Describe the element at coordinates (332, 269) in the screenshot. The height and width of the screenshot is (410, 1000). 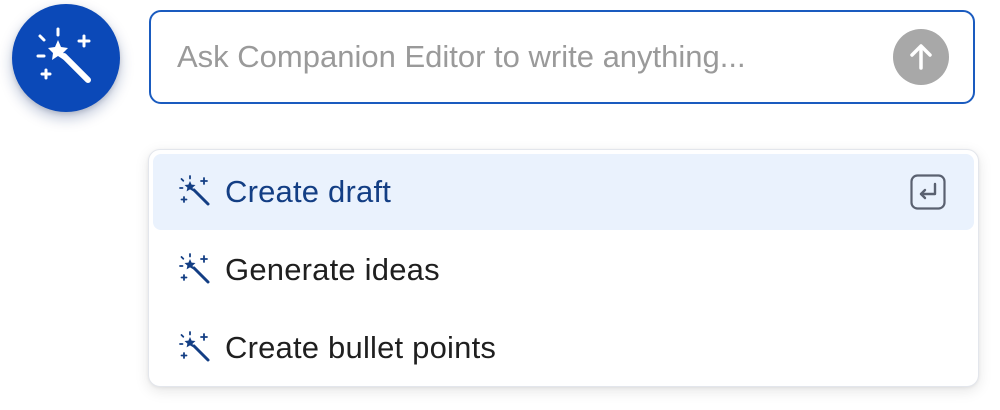
I see `suggestion-label: Generate ideas` at that location.